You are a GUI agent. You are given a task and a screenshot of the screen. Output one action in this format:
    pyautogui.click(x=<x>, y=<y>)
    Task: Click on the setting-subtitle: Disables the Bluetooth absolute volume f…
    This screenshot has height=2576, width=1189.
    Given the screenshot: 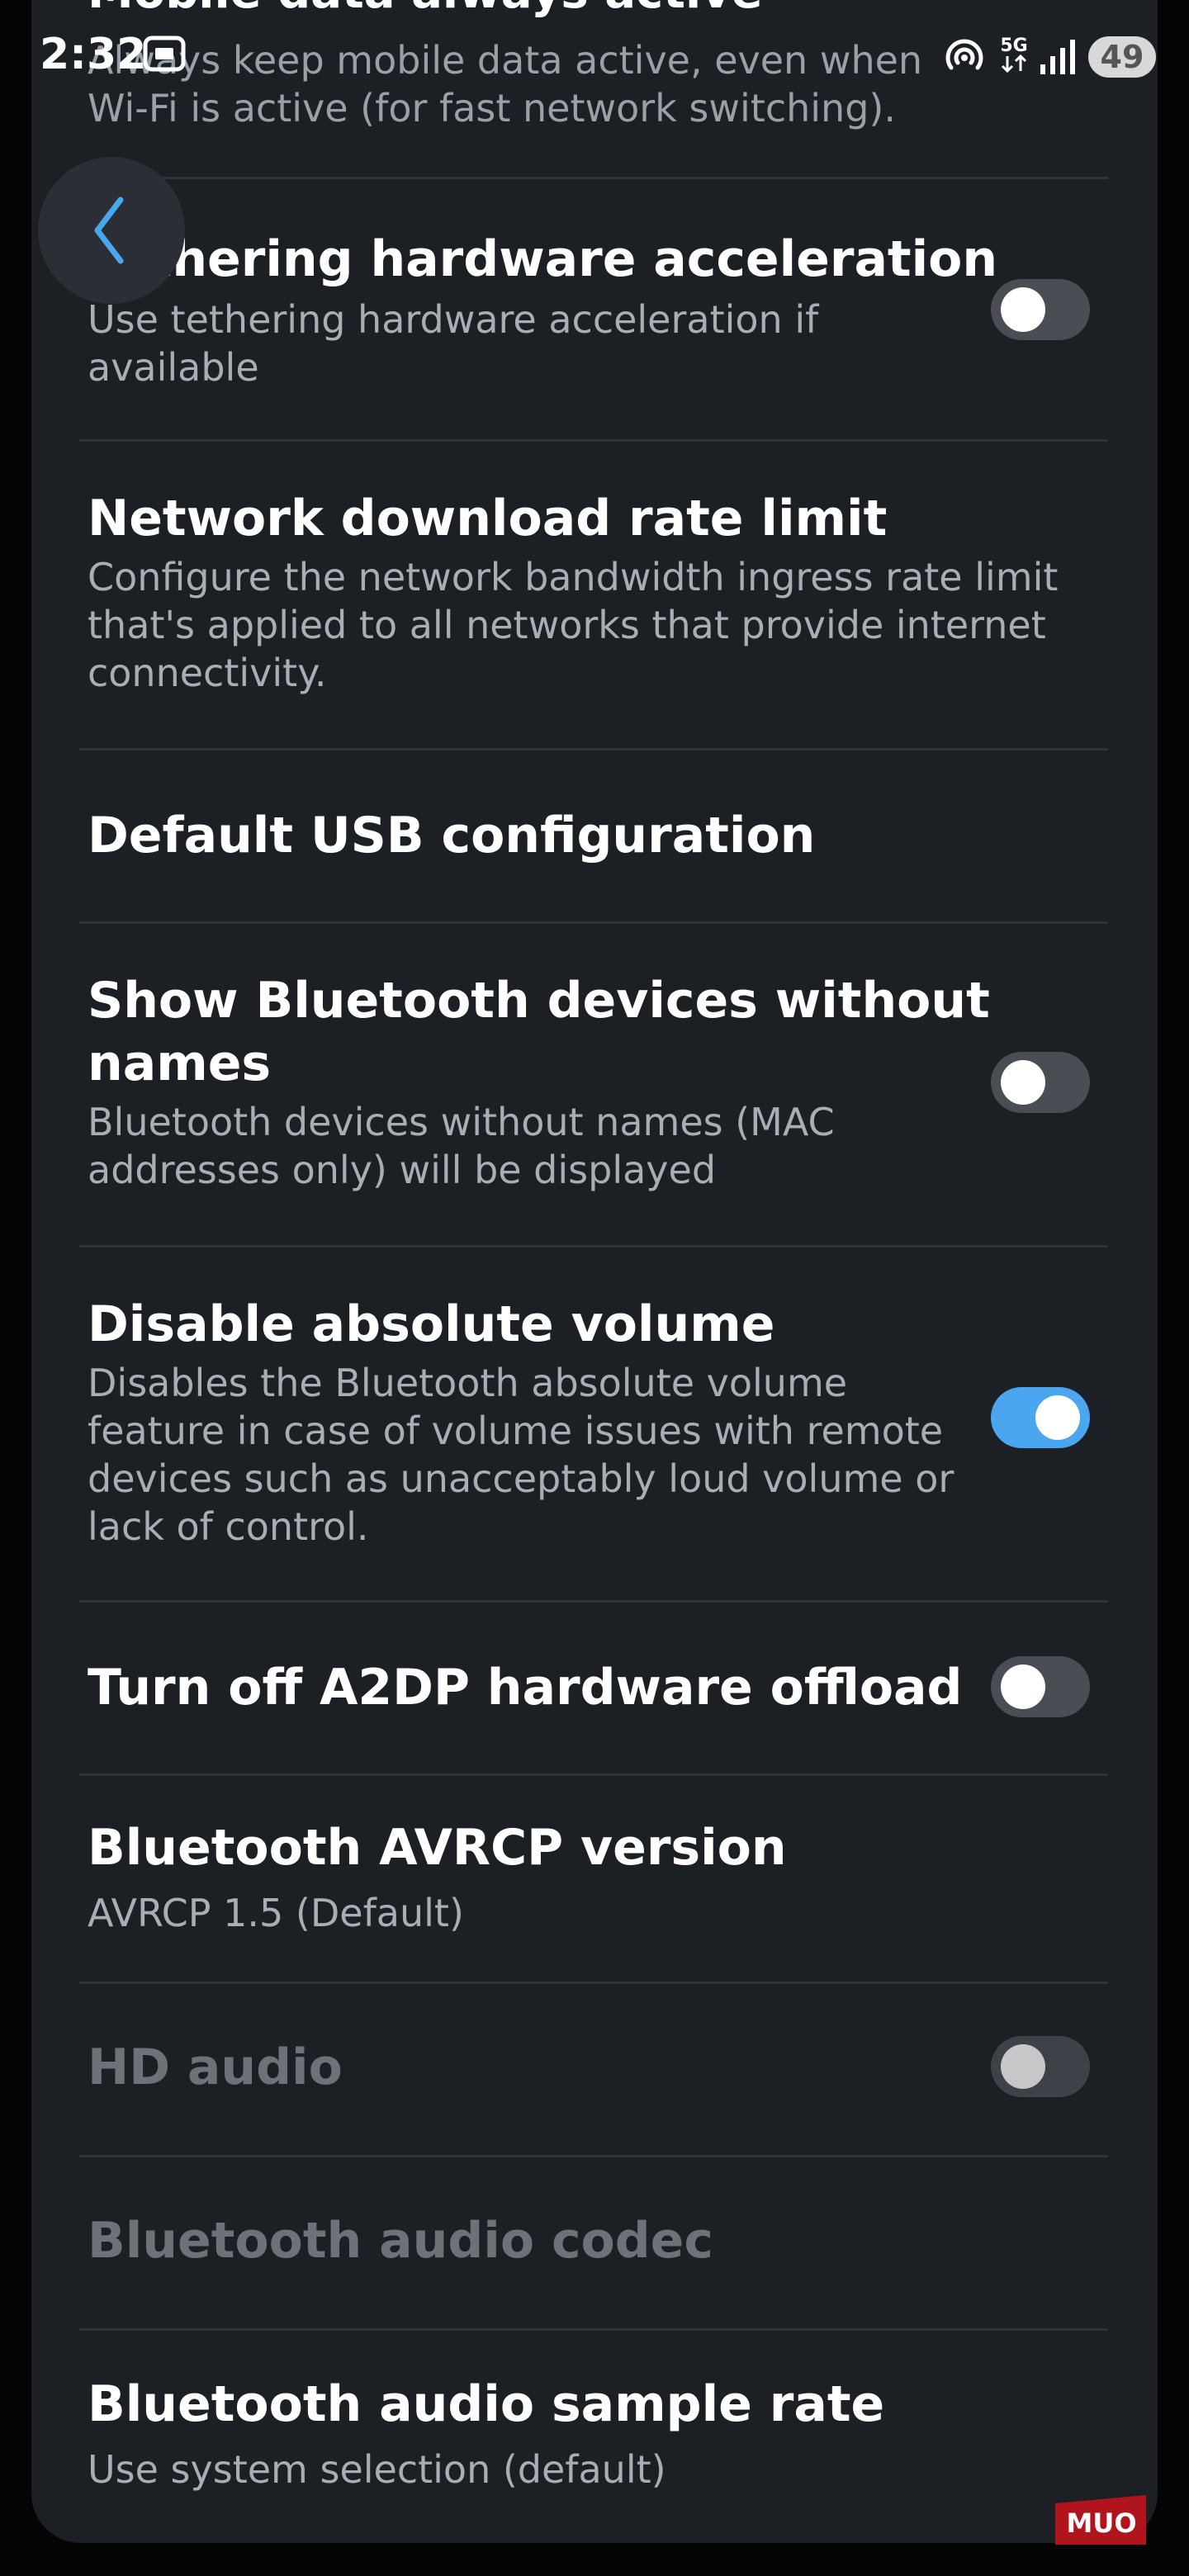 What is the action you would take?
    pyautogui.click(x=521, y=1455)
    